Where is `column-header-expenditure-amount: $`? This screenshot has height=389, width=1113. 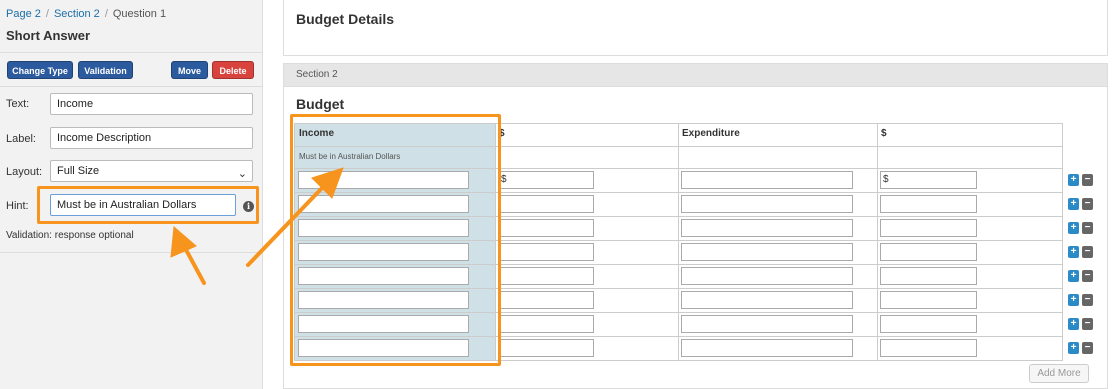
column-header-expenditure-amount: $ is located at coordinates (884, 133).